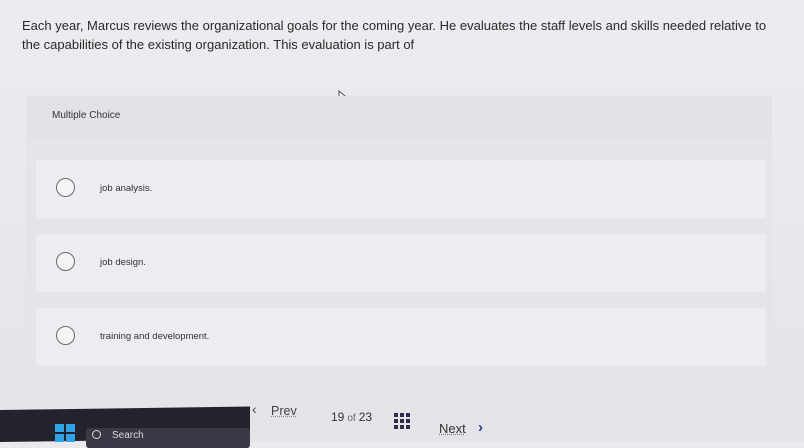  Describe the element at coordinates (254, 409) in the screenshot. I see `chevron-left-icon: ‹` at that location.